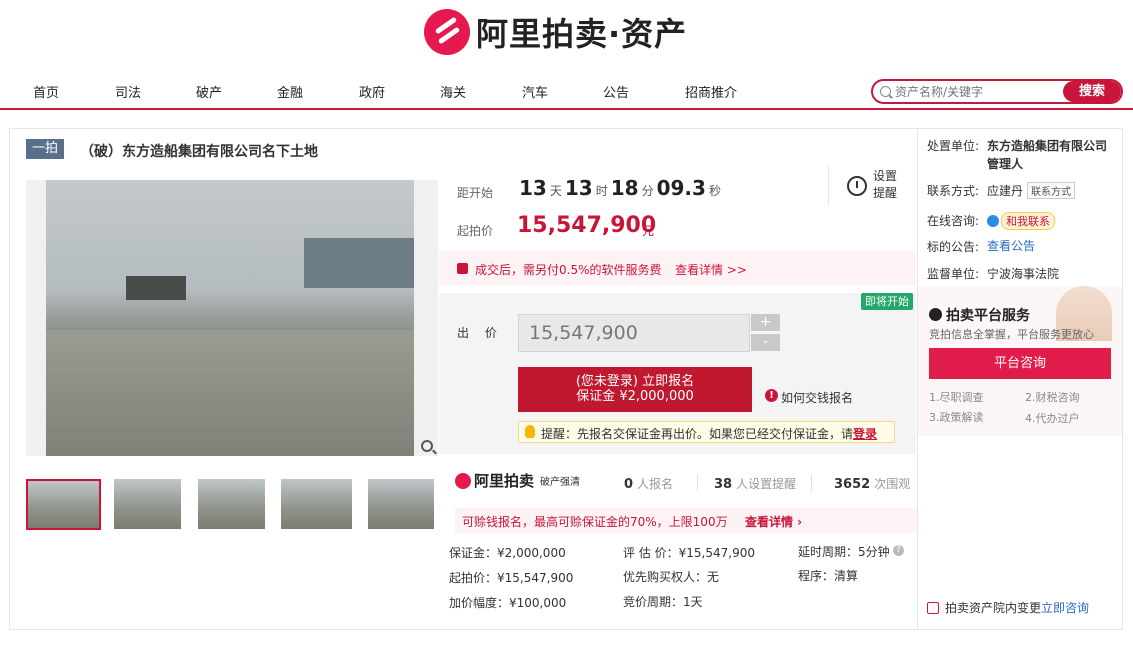  I want to click on bankruptcy-brand: 阿里拍卖 破产强清, so click(517, 480).